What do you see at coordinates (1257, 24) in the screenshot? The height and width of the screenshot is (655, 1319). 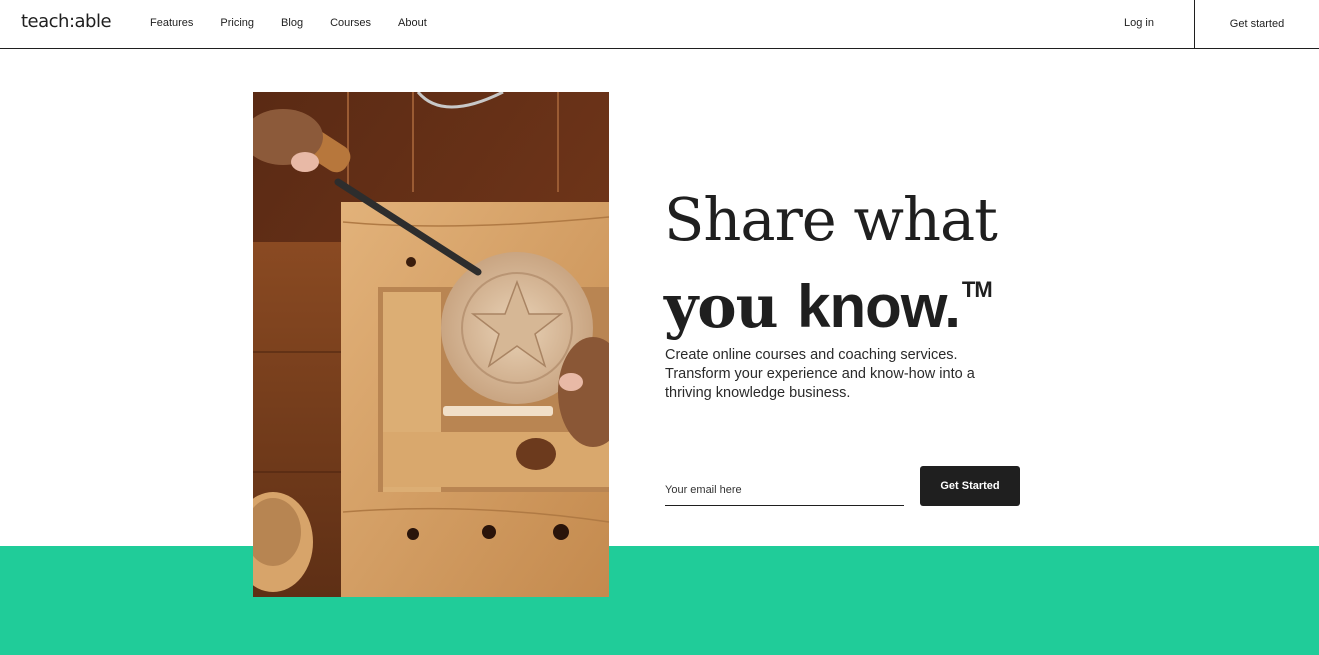 I see `header-get-started-button: Get started` at bounding box center [1257, 24].